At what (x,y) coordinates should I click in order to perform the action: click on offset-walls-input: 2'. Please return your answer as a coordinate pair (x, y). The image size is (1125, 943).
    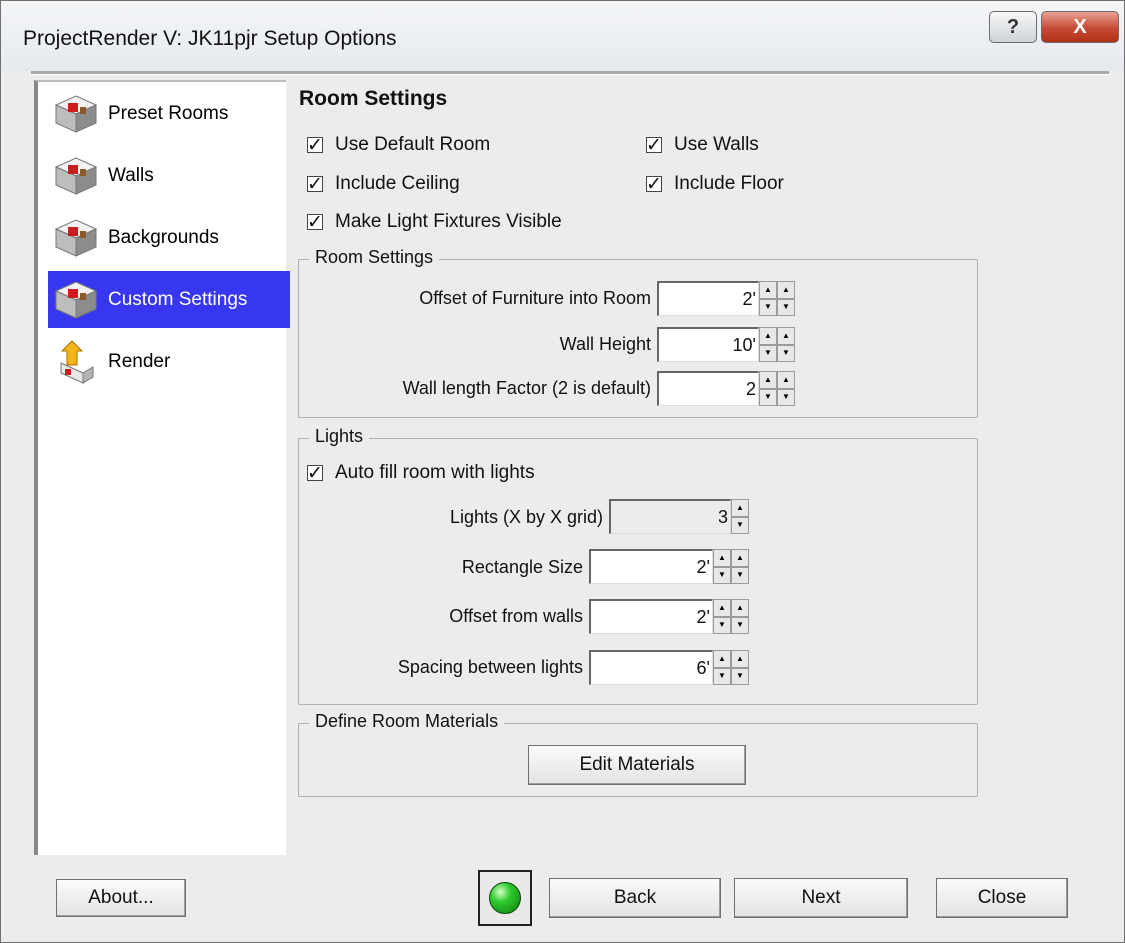
    Looking at the image, I should click on (651, 616).